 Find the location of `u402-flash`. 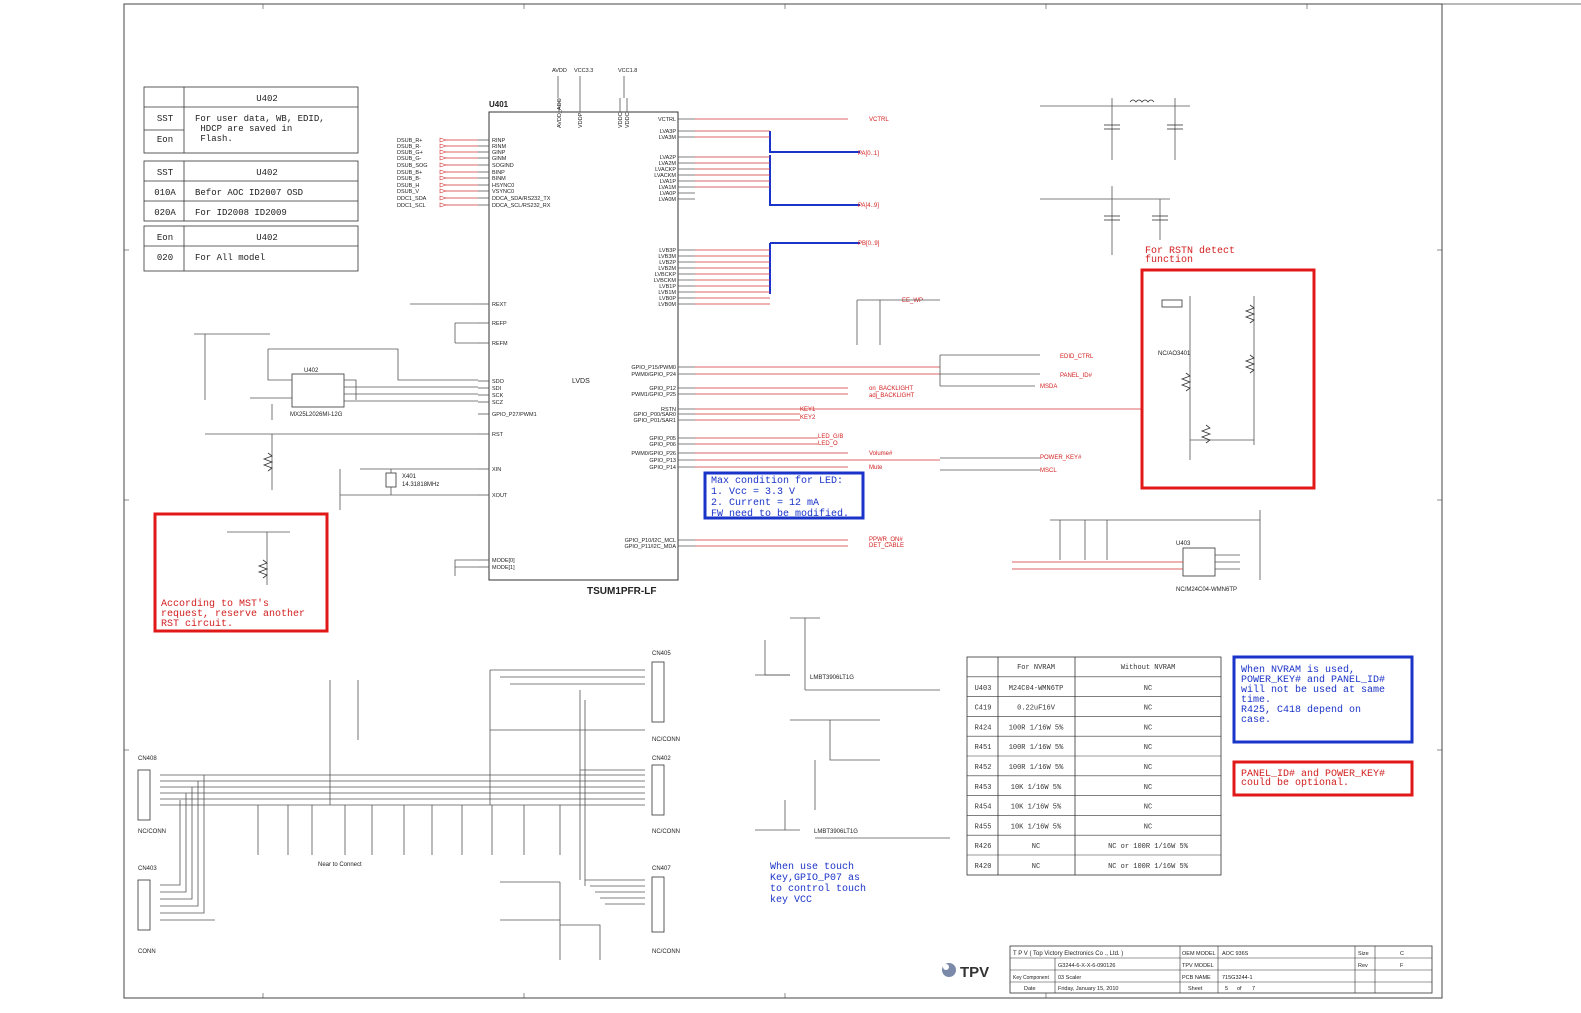

u402-flash is located at coordinates (336, 376).